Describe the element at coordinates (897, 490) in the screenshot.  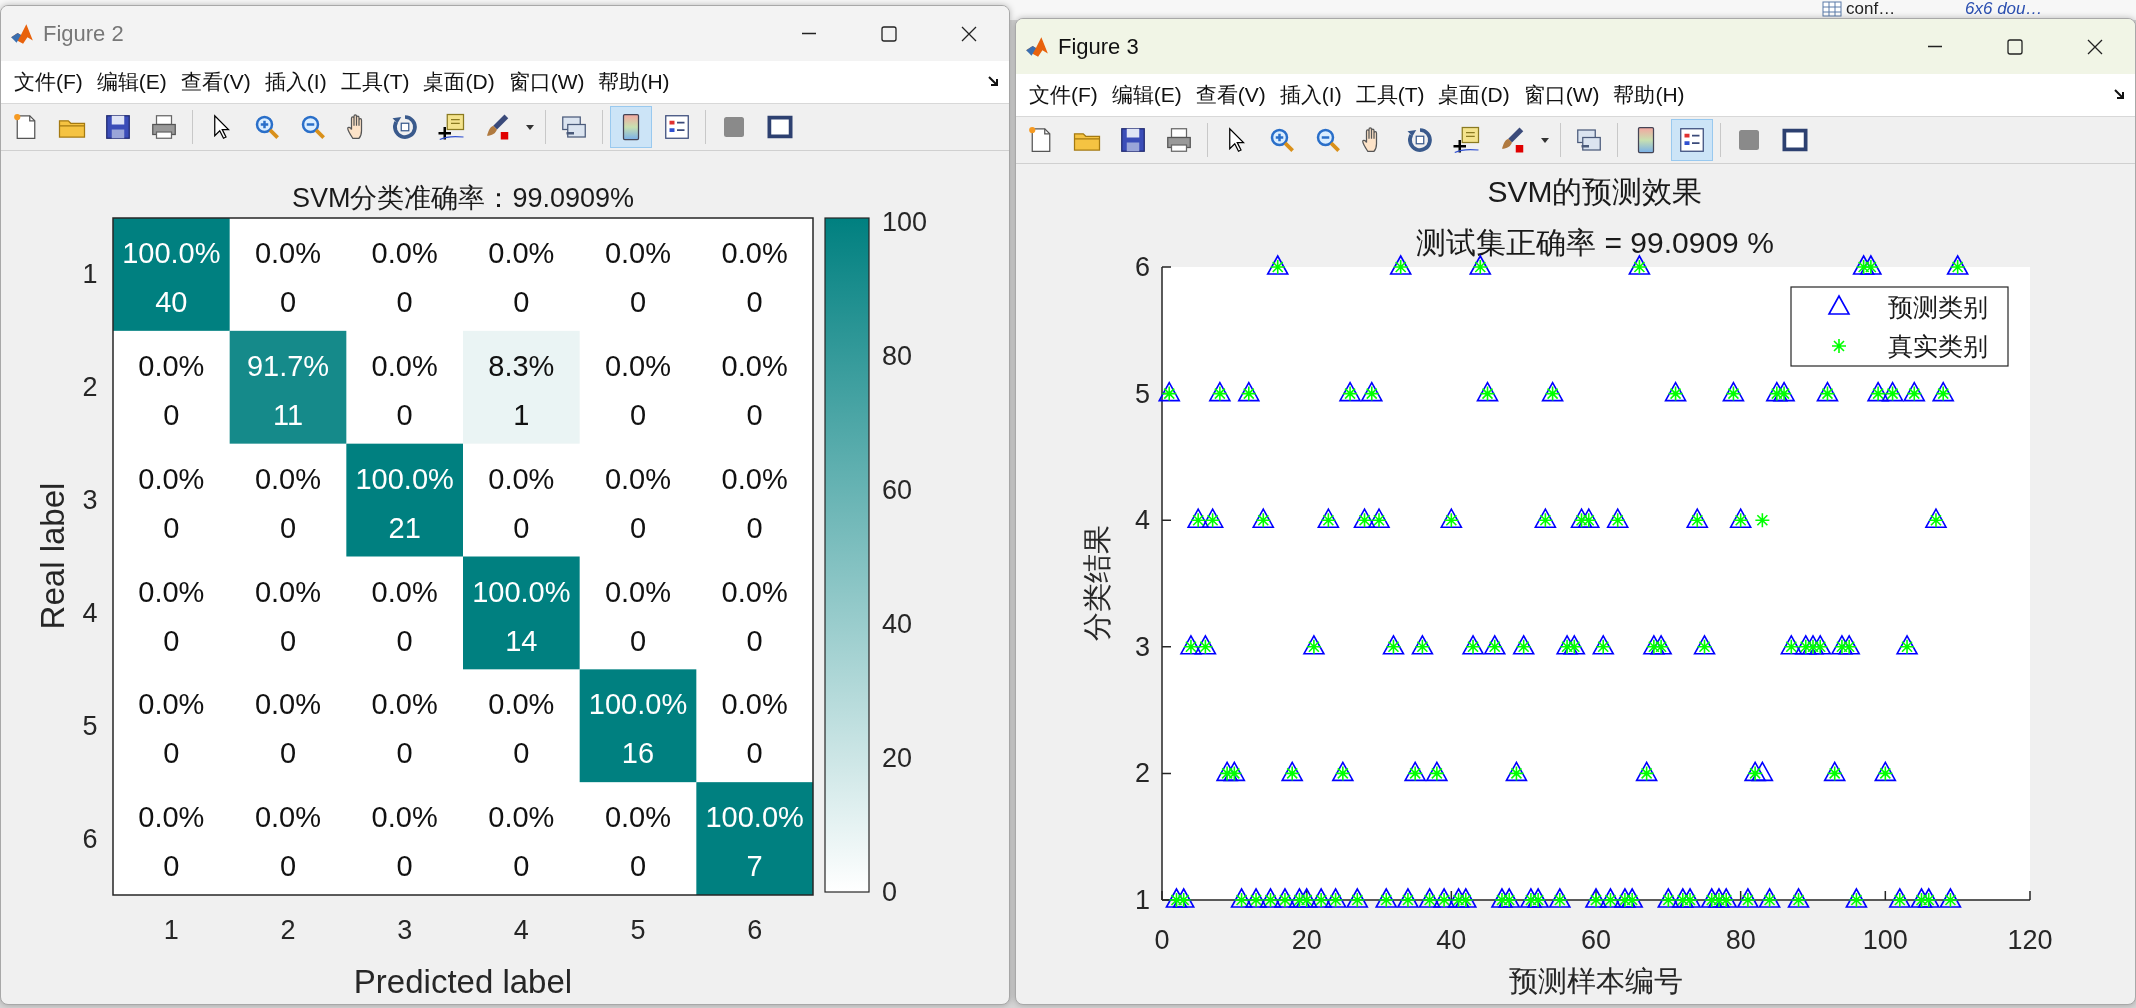
I see `colorbar-label: 60` at that location.